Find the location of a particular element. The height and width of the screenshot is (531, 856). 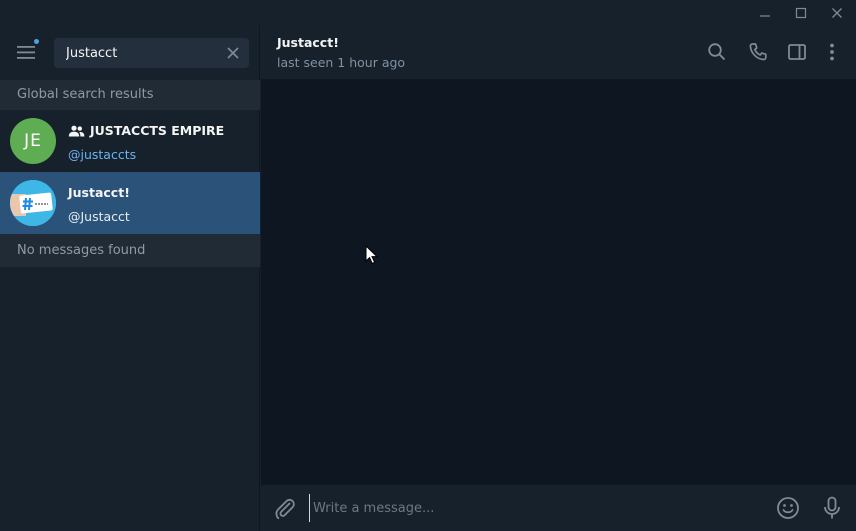

result-title-text: Justacct! is located at coordinates (99, 192).